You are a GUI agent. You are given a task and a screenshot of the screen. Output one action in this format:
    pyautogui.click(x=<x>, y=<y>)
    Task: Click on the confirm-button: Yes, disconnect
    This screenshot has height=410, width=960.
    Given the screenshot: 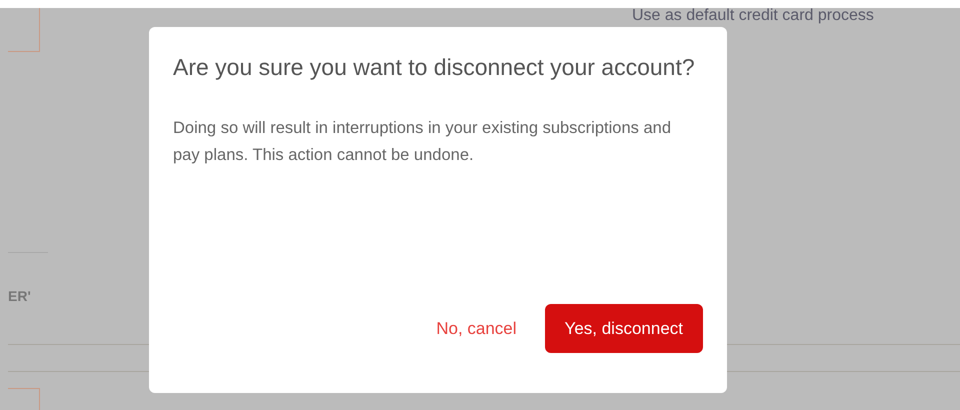 What is the action you would take?
    pyautogui.click(x=623, y=328)
    